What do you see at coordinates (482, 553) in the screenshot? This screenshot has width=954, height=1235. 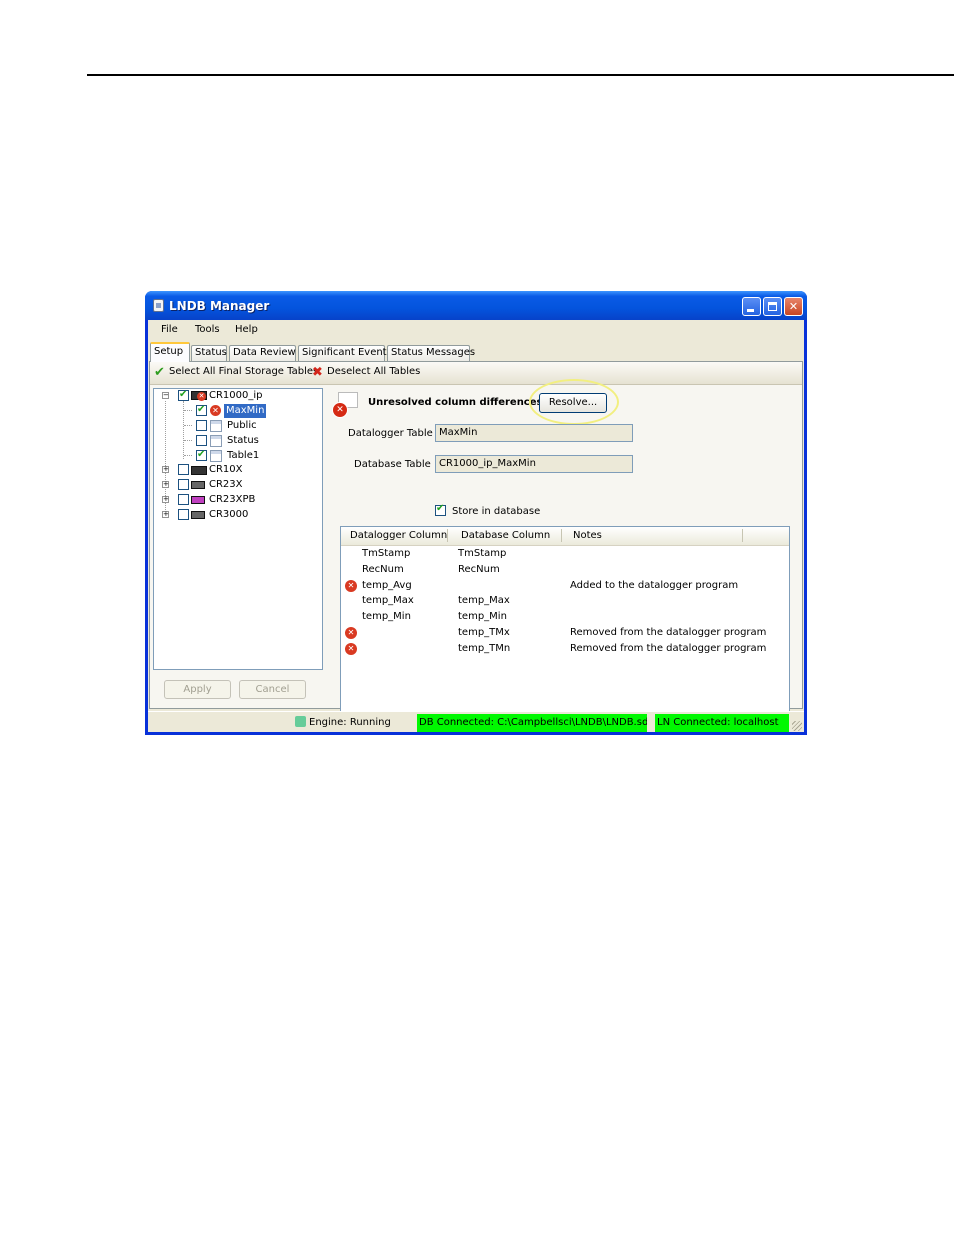 I see `cell-database: TmStamp` at bounding box center [482, 553].